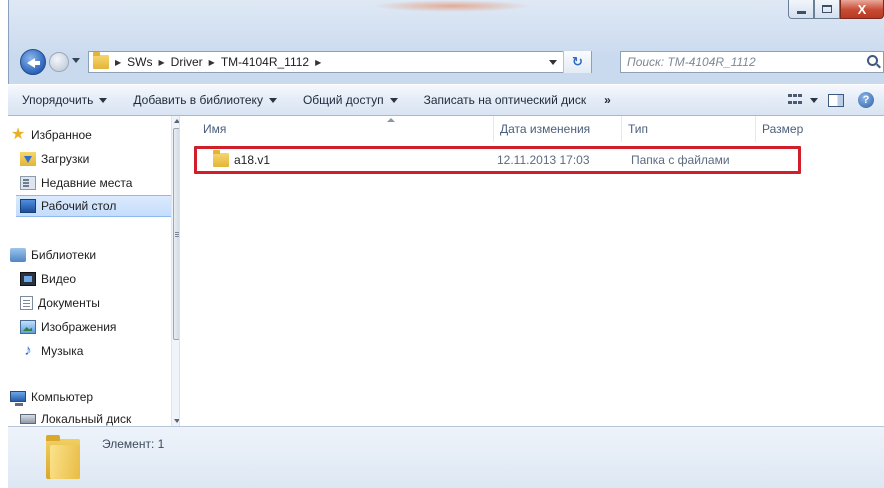  I want to click on organize-menu: Упорядочить, so click(62, 100).